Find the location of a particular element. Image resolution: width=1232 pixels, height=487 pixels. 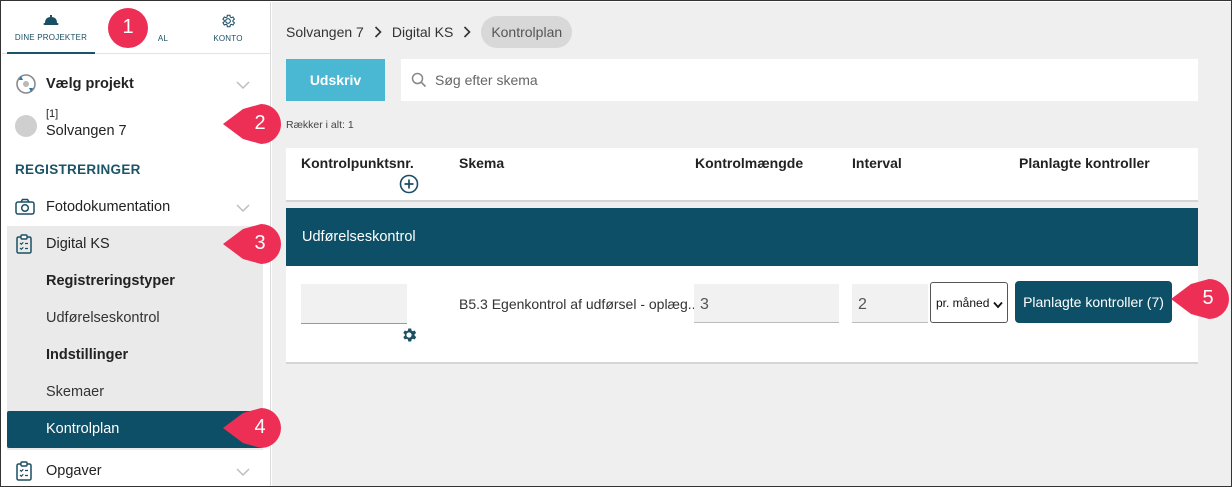

tab-label: DINE PROJEKTER is located at coordinates (51, 37).